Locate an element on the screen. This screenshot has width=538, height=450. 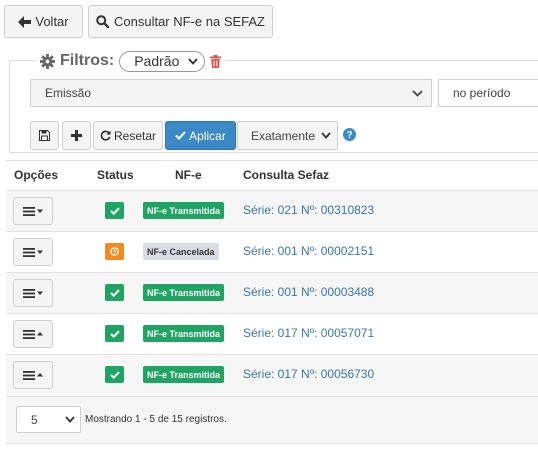
page-size-select: 5 is located at coordinates (48, 419).